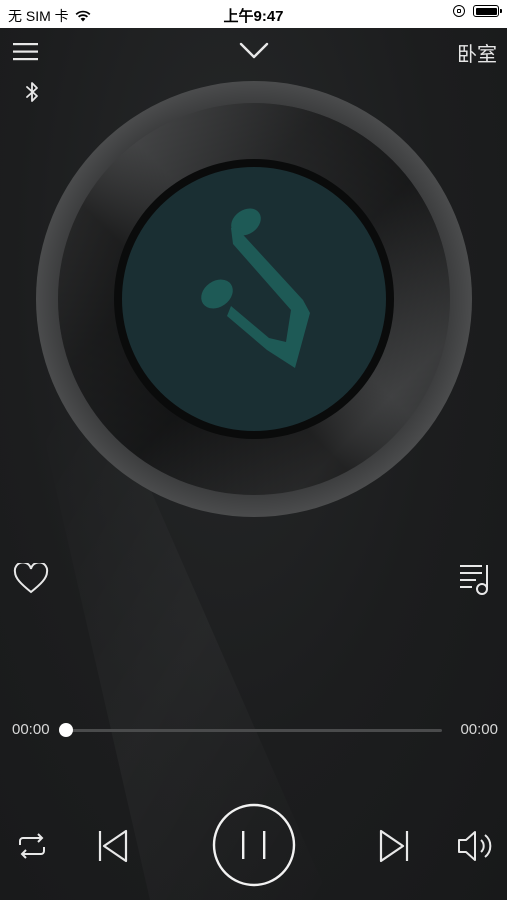 Image resolution: width=507 pixels, height=900 pixels. What do you see at coordinates (459, 11) in the screenshot?
I see `orientation-lock-icon` at bounding box center [459, 11].